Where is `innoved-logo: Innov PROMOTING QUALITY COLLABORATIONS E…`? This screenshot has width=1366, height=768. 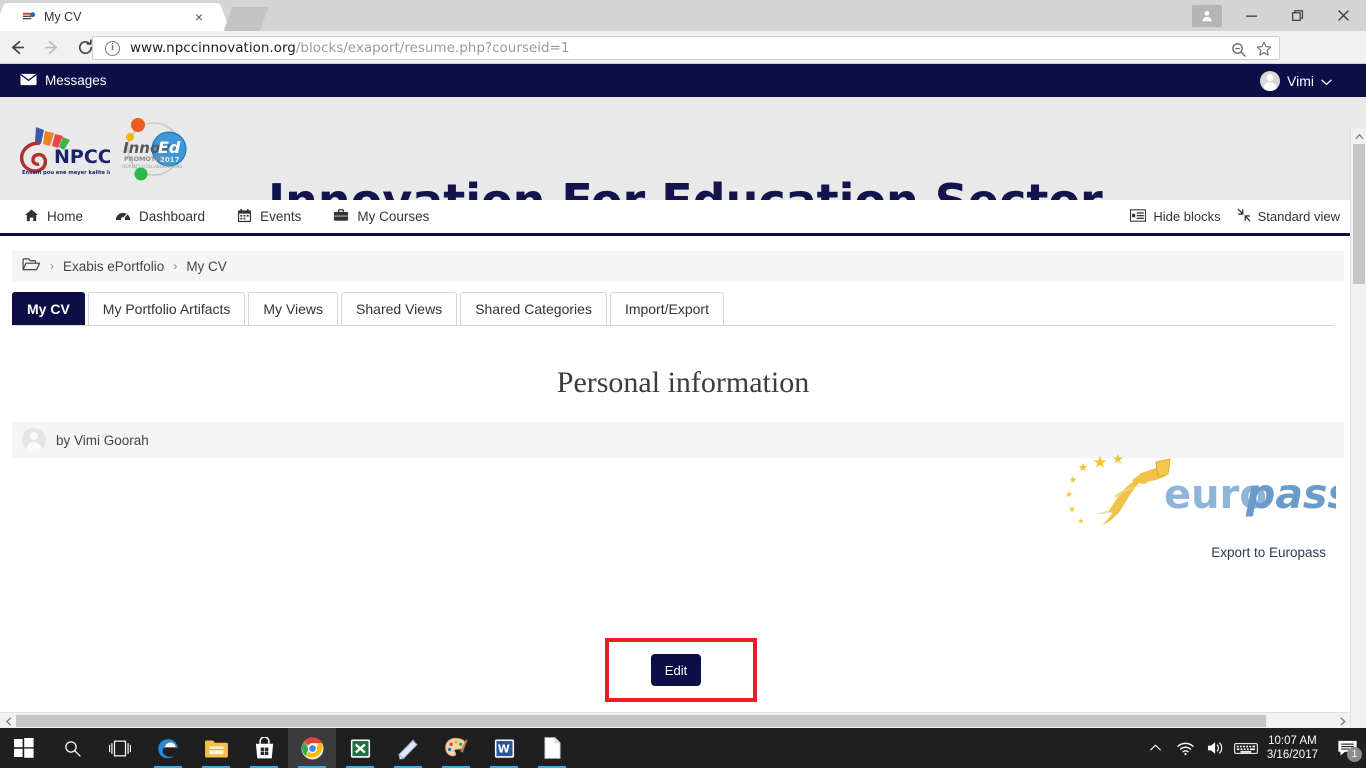
innoved-logo: Innov PROMOTING QUALITY COLLABORATIONS E… is located at coordinates (153, 149).